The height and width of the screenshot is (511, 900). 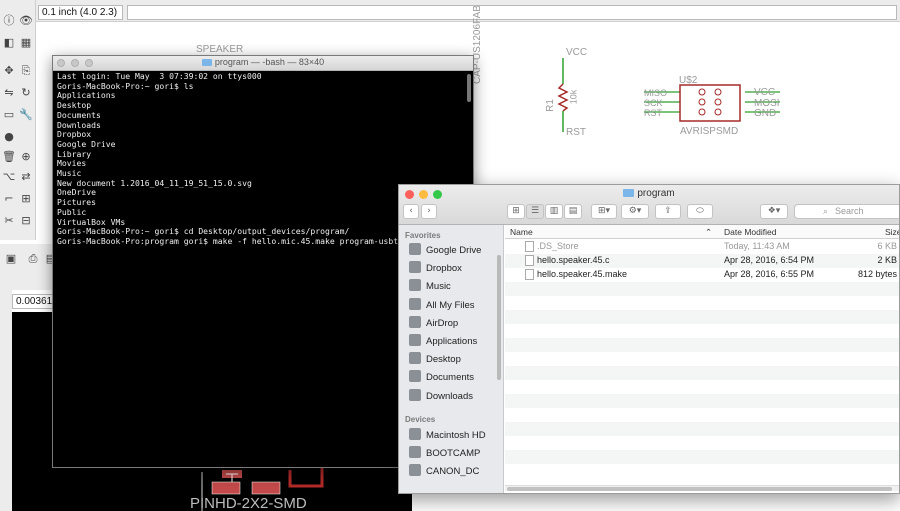 I want to click on horizontal-scroll-thumb, so click(x=699, y=489).